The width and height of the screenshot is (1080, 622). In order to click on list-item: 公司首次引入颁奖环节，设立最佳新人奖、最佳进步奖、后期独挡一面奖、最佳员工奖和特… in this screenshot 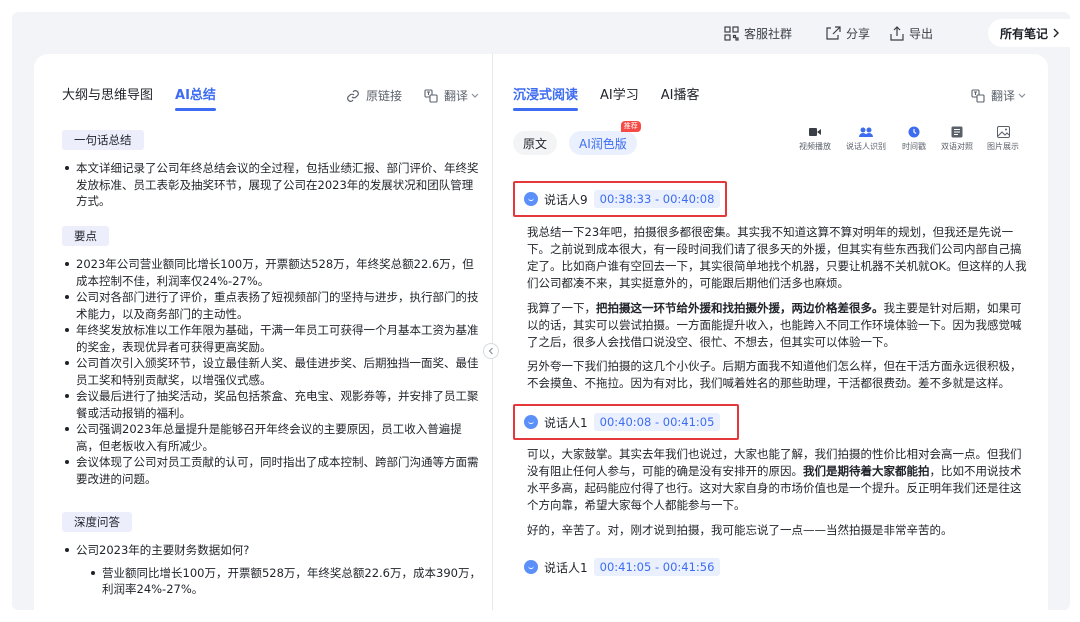, I will do `click(274, 371)`.